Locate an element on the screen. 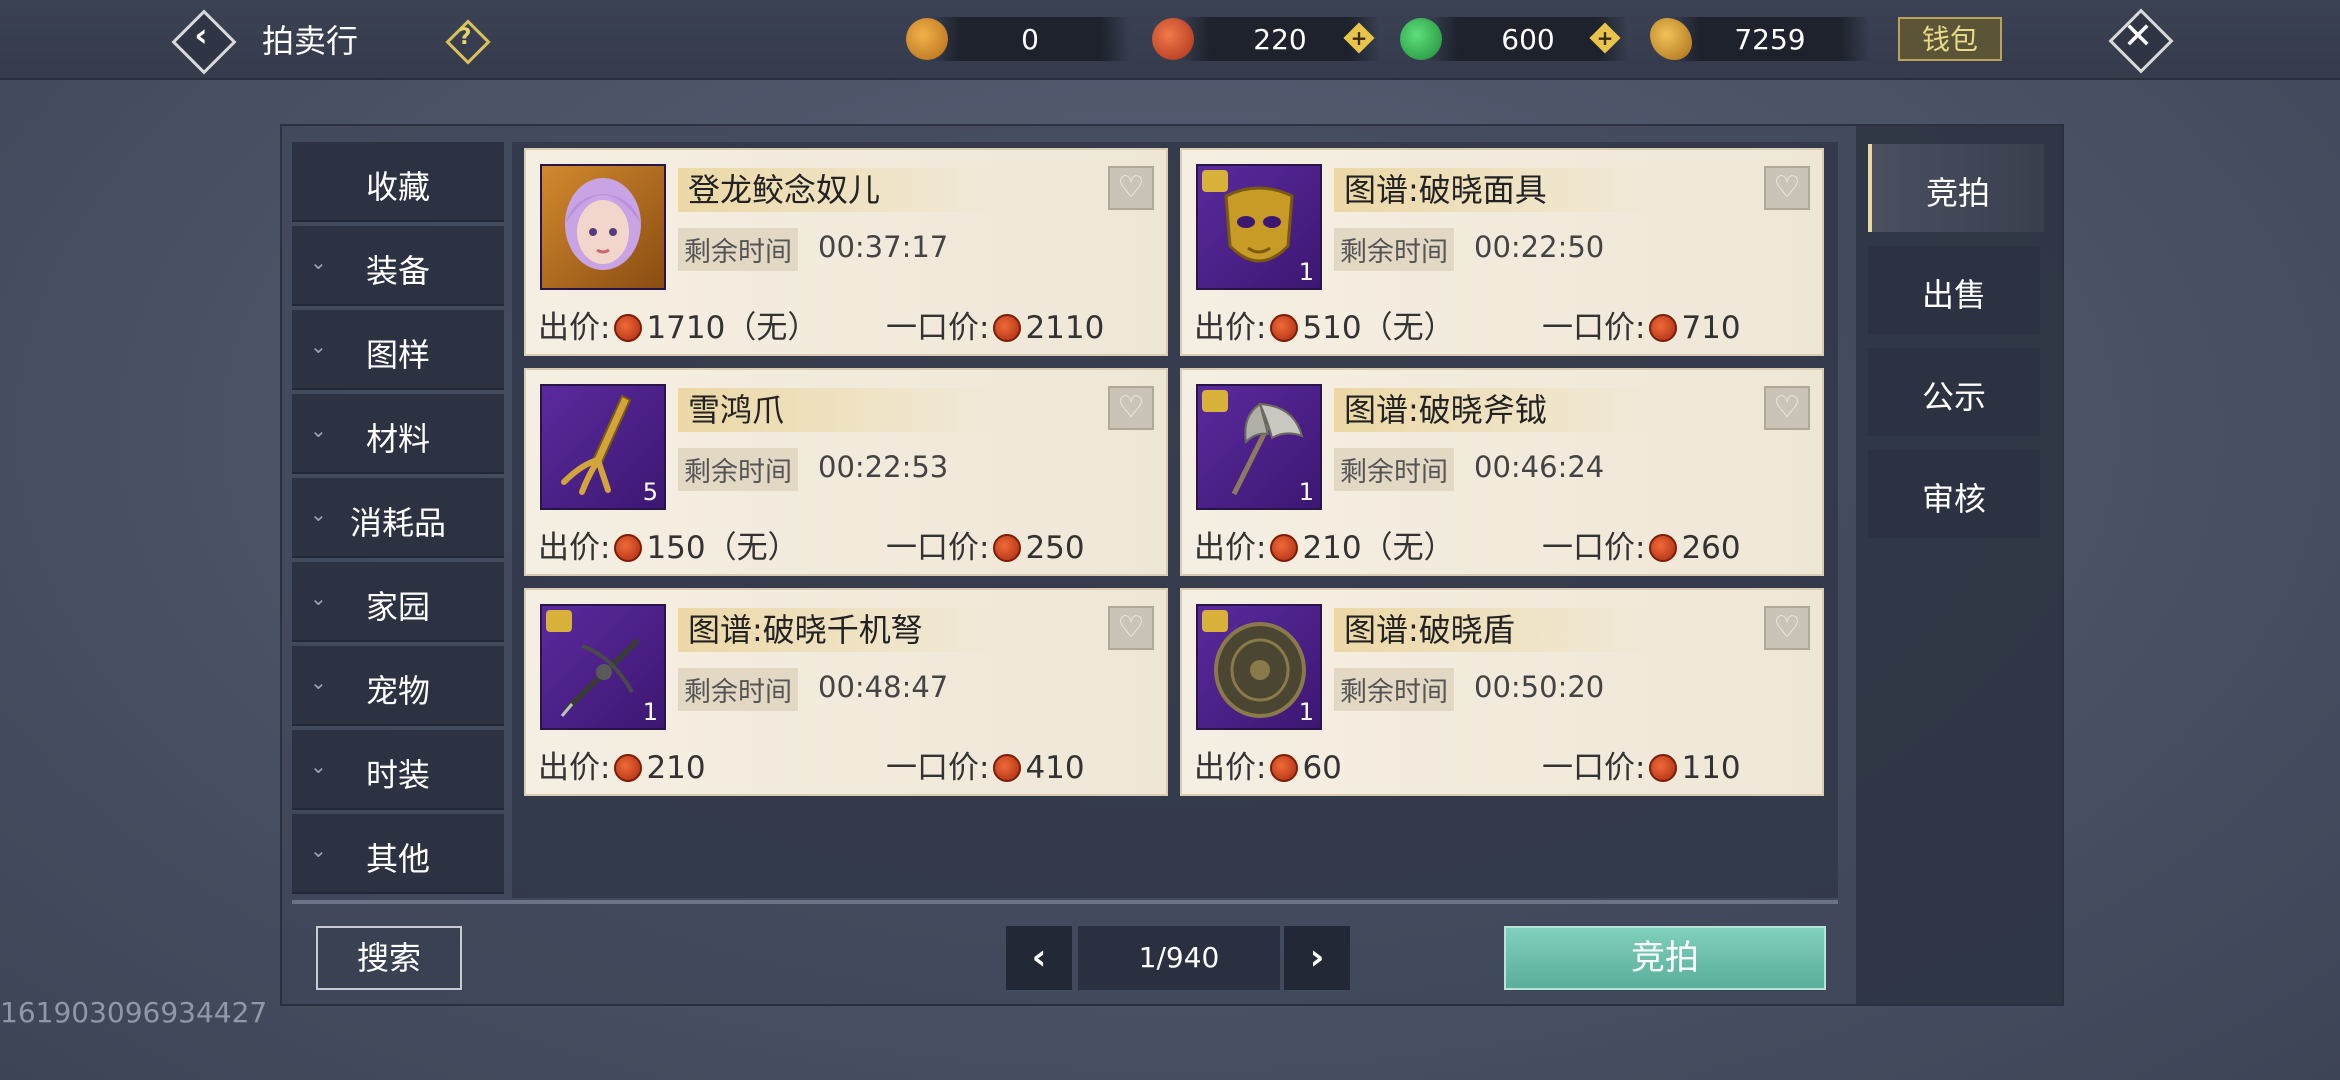  prev-page-button: ‹ is located at coordinates (1039, 958).